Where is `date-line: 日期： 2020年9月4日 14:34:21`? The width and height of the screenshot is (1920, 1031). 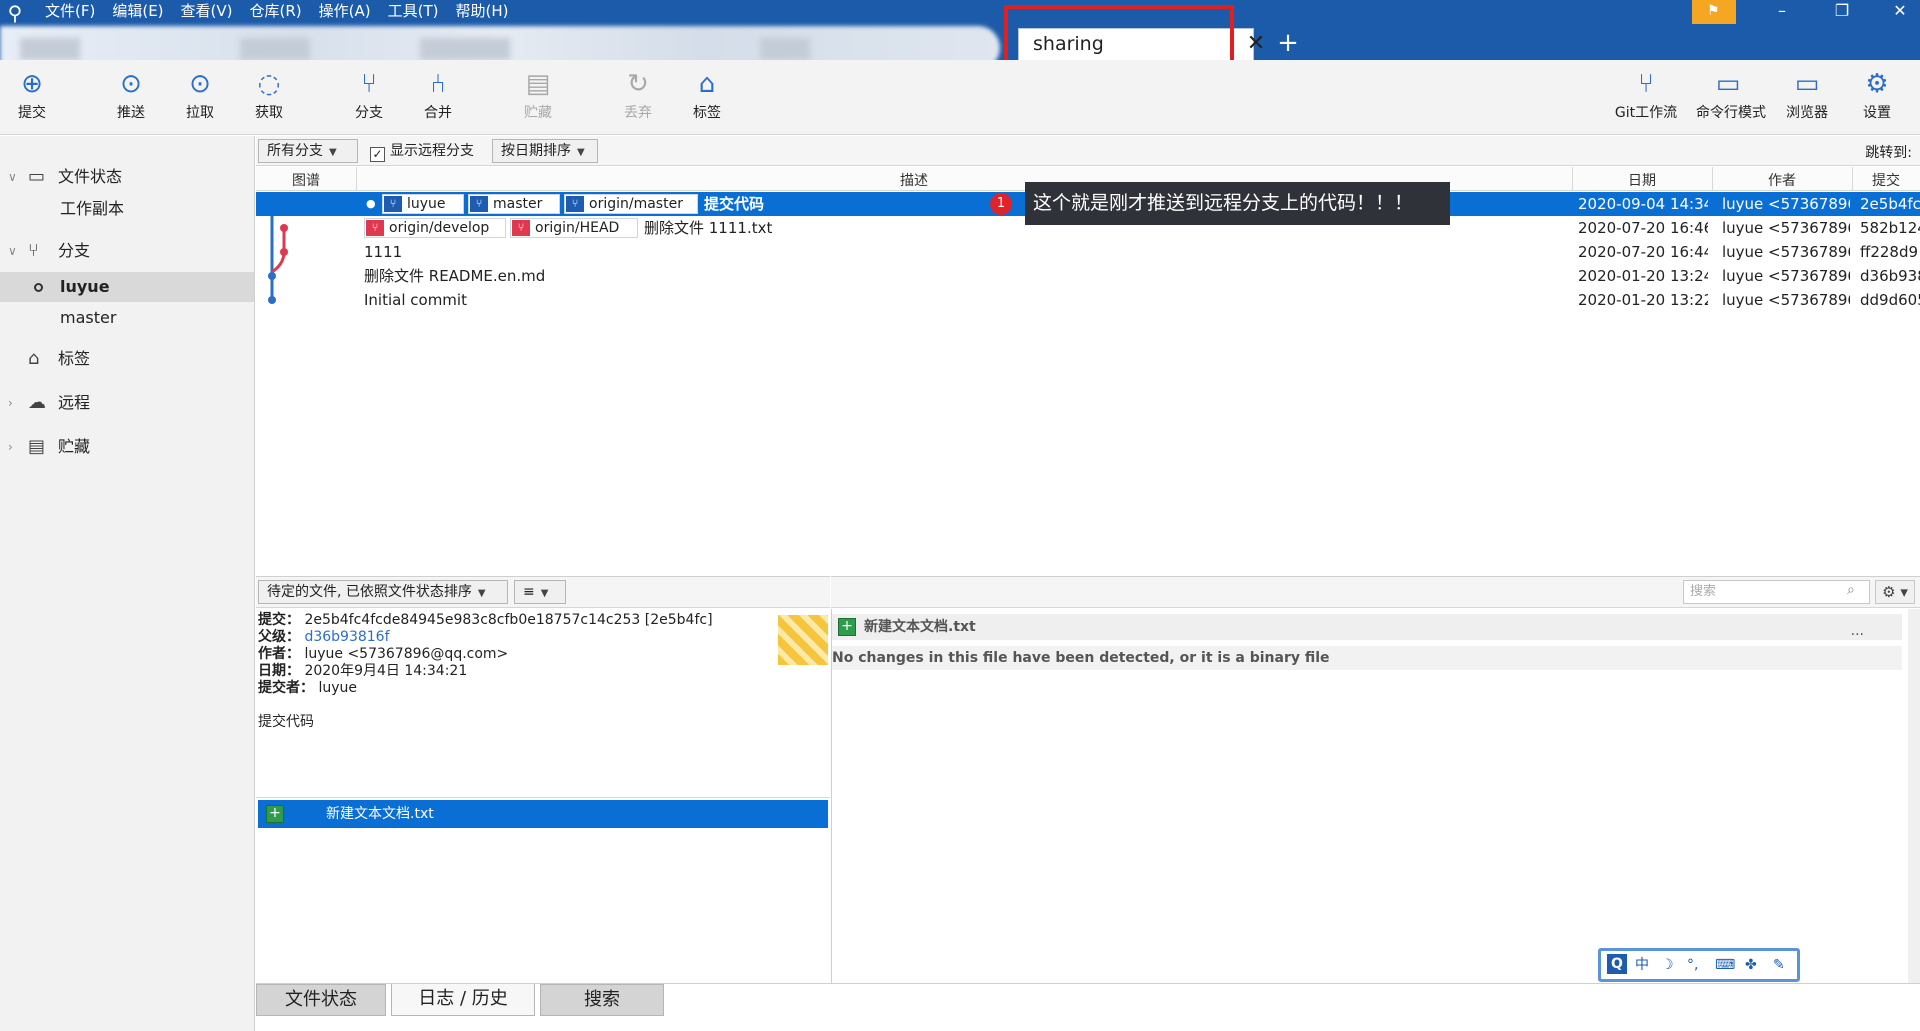 date-line: 日期： 2020年9月4日 14:34:21 is located at coordinates (363, 671).